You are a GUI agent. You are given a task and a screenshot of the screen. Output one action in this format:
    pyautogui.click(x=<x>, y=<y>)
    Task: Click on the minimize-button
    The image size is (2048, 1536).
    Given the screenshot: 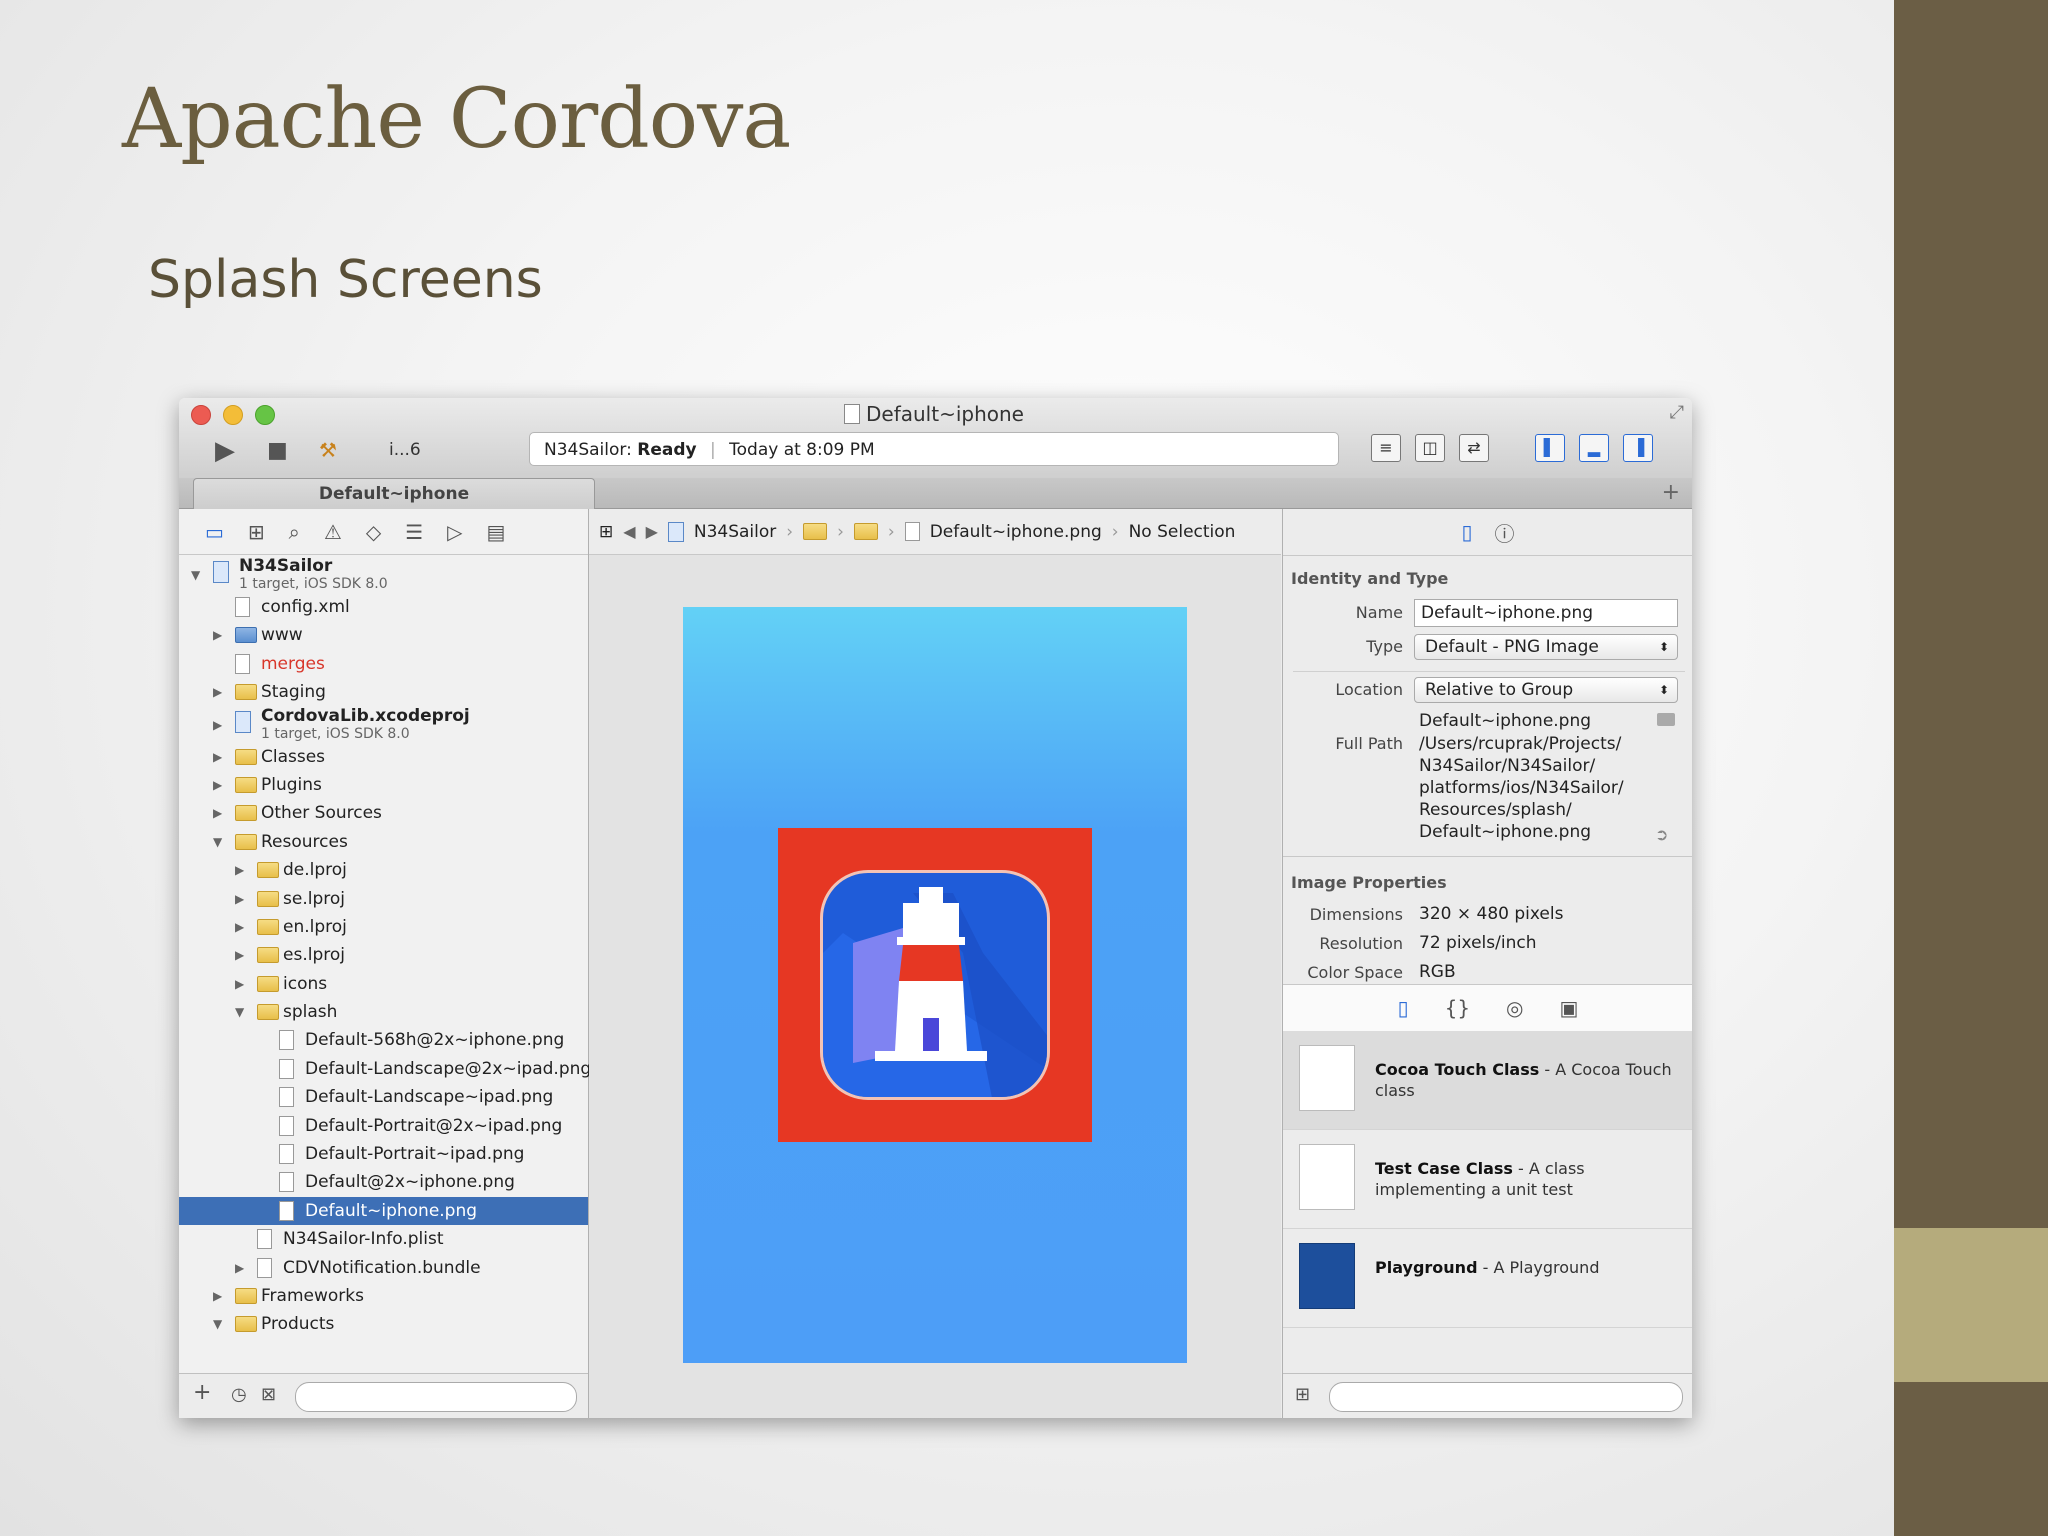 What is the action you would take?
    pyautogui.click(x=233, y=415)
    